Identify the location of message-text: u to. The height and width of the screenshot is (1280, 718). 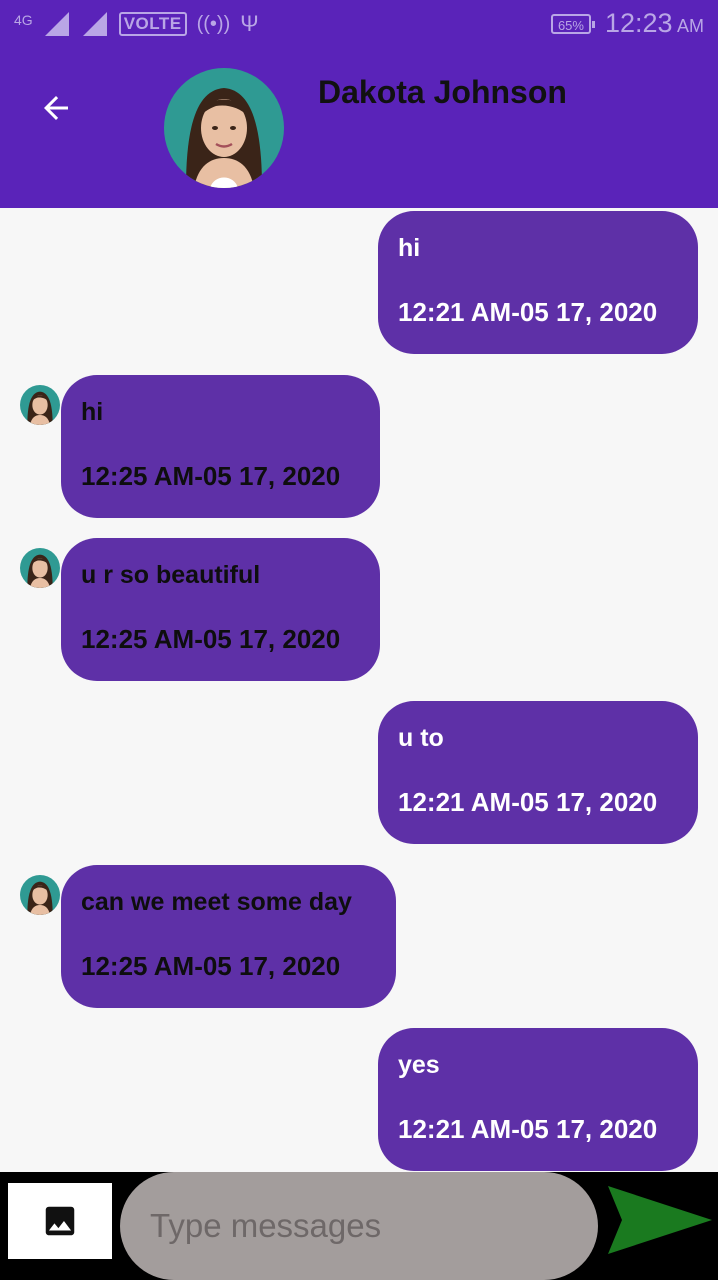
(421, 738).